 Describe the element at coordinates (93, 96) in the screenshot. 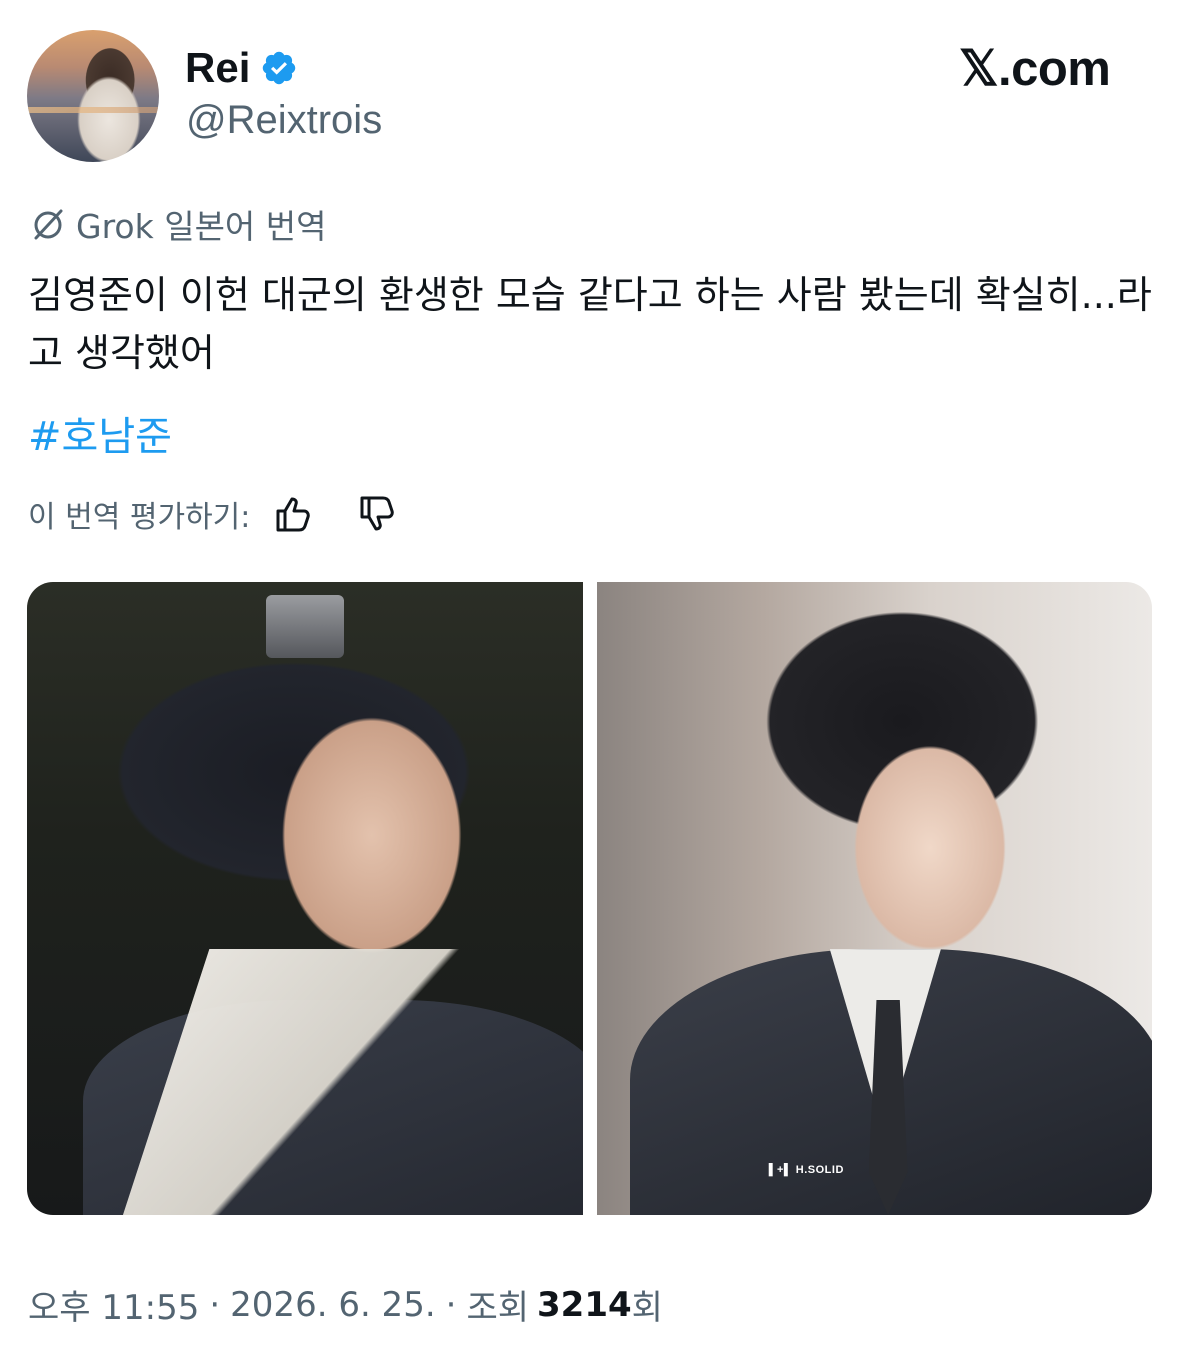

I see `avatar` at that location.